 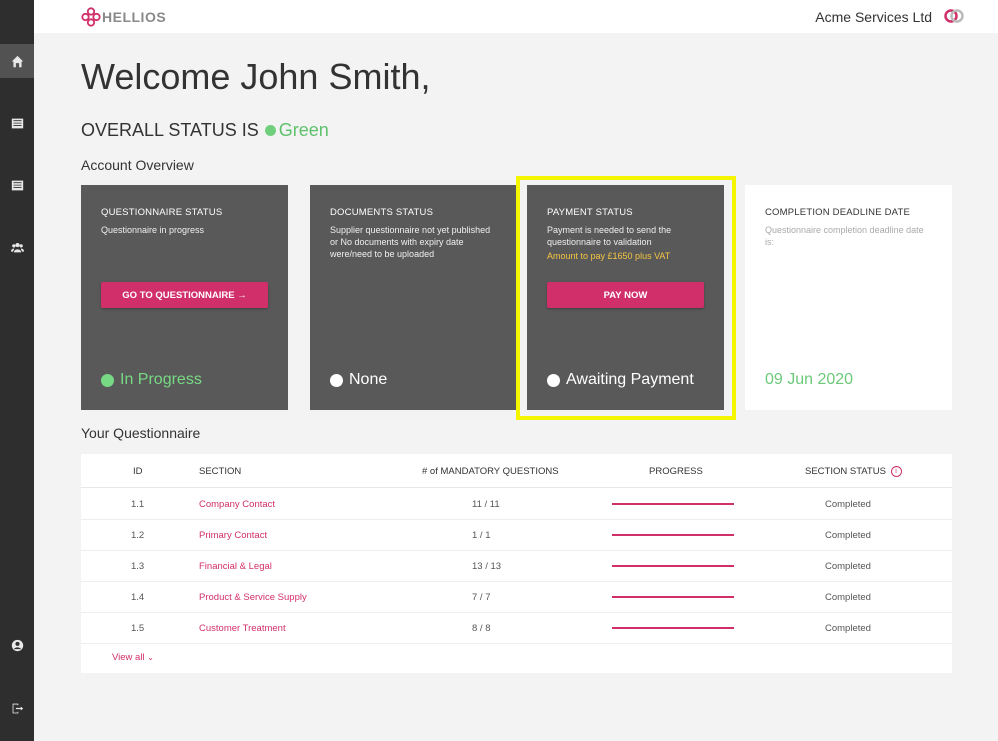 What do you see at coordinates (235, 566) in the screenshot?
I see `row-section-link: Financial & Legal` at bounding box center [235, 566].